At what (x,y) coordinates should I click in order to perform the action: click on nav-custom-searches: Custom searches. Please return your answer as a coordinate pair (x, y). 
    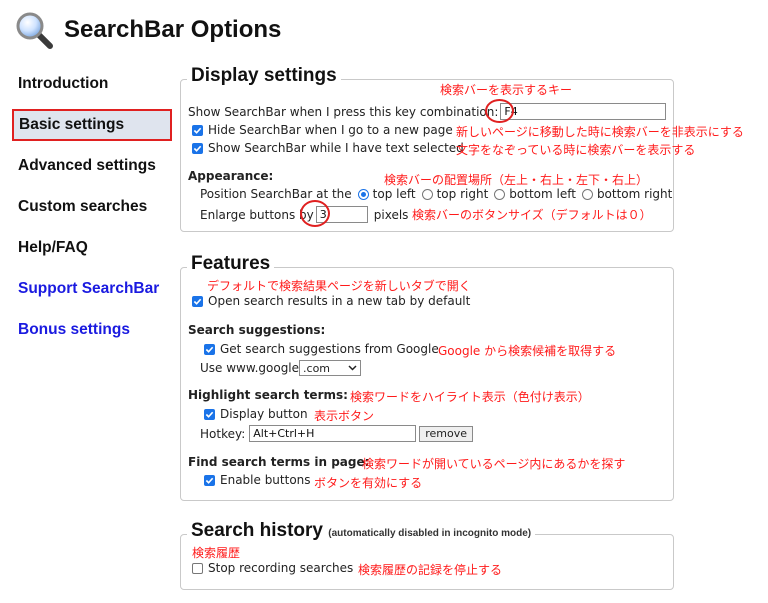
    Looking at the image, I should click on (92, 207).